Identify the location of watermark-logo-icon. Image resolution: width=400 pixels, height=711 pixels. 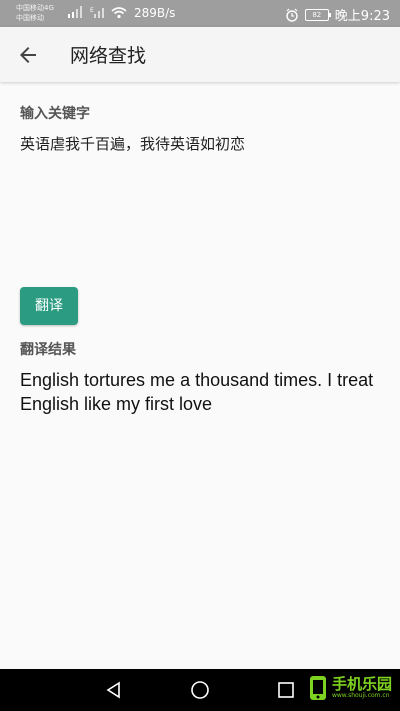
(317, 688).